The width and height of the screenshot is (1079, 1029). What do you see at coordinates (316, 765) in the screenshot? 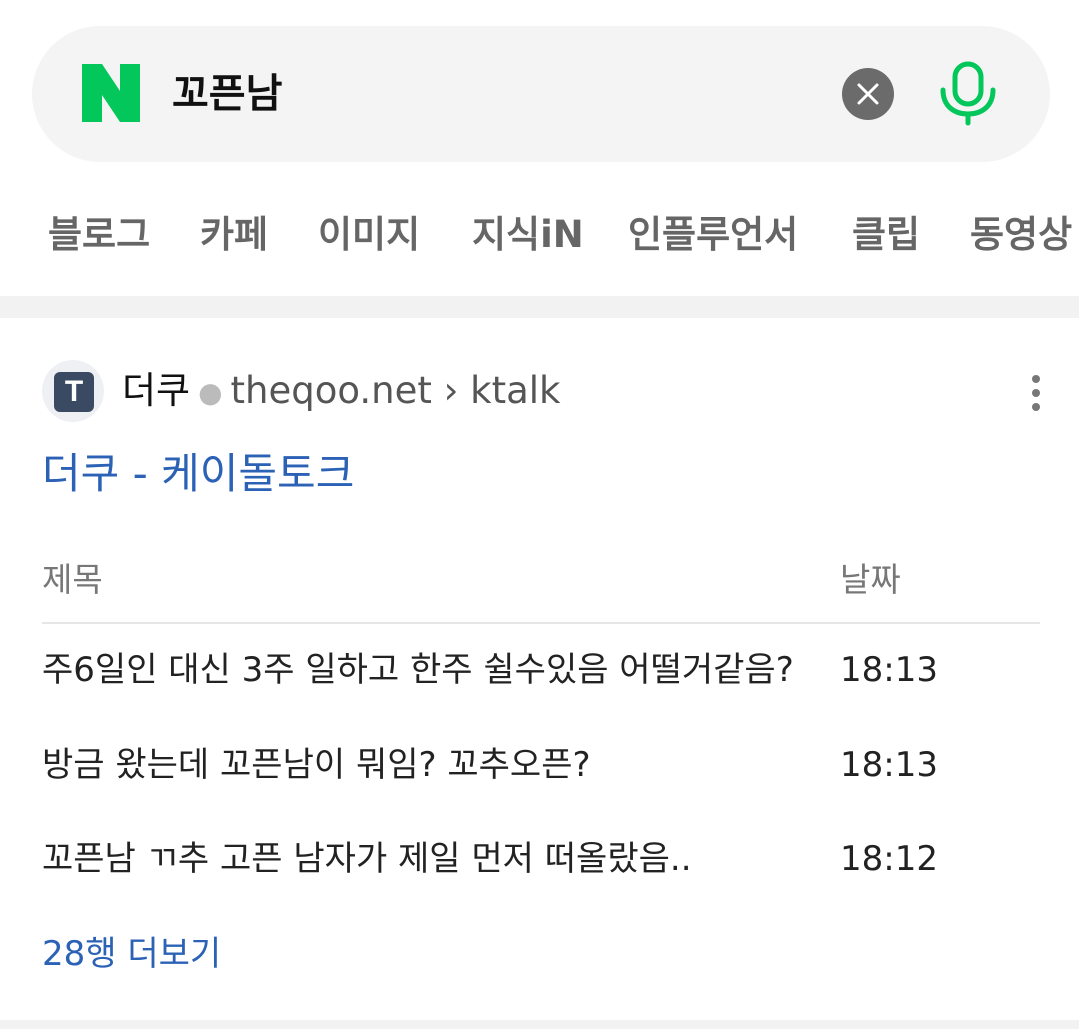
I see `post-title-link: 방금 왔는데 꼬픈남이 뭐임? 꼬추오픈?` at bounding box center [316, 765].